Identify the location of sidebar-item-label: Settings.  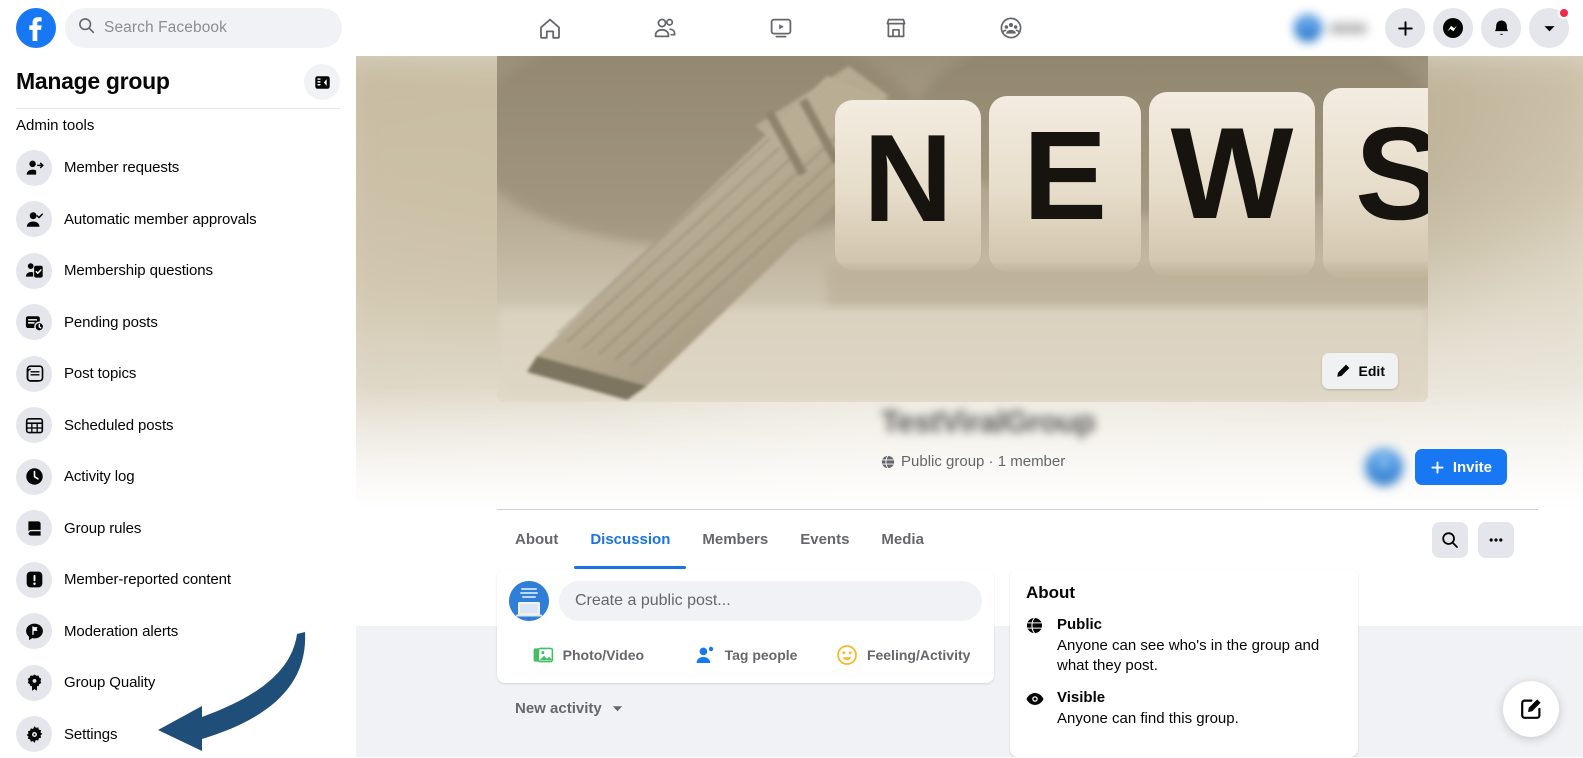
(91, 734).